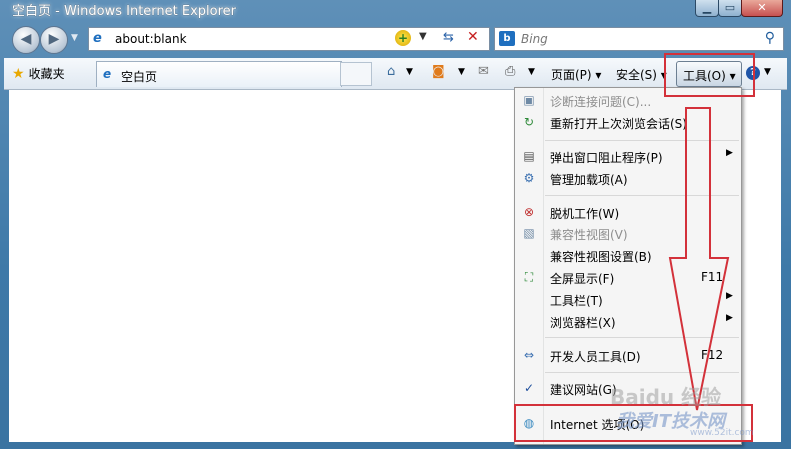 This screenshot has width=791, height=449. What do you see at coordinates (699, 259) in the screenshot?
I see `down-arrow-shape` at bounding box center [699, 259].